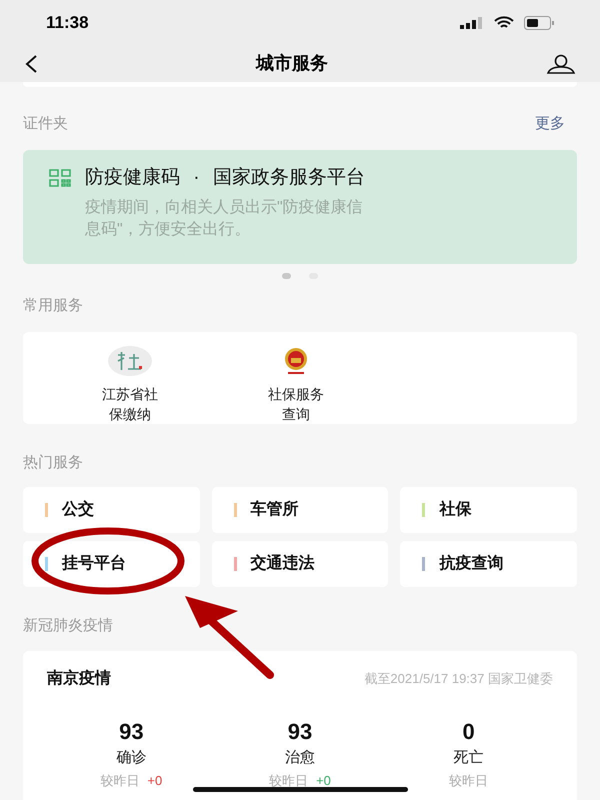 This screenshot has width=600, height=800. I want to click on card-description: 疫情期间，向相关人员出示"防疫健康信息码"，方便安全出行。, so click(224, 219).